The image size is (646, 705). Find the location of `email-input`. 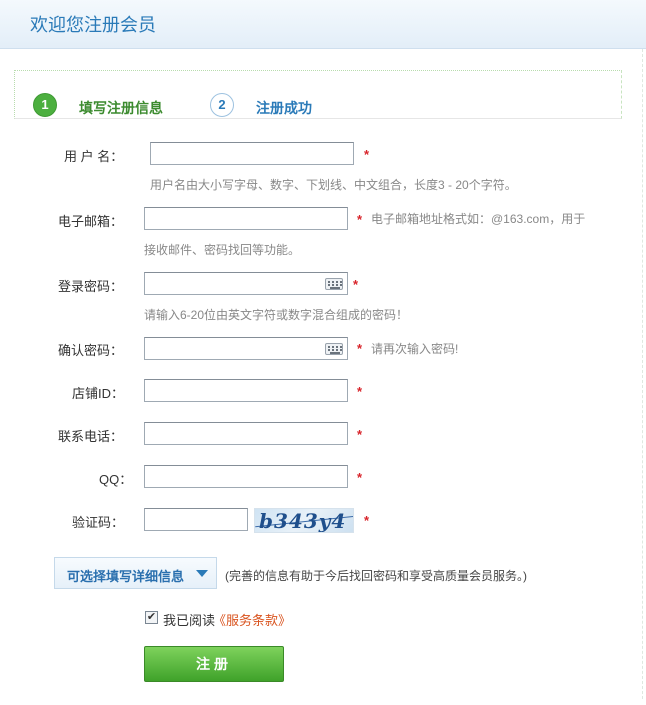

email-input is located at coordinates (246, 218).